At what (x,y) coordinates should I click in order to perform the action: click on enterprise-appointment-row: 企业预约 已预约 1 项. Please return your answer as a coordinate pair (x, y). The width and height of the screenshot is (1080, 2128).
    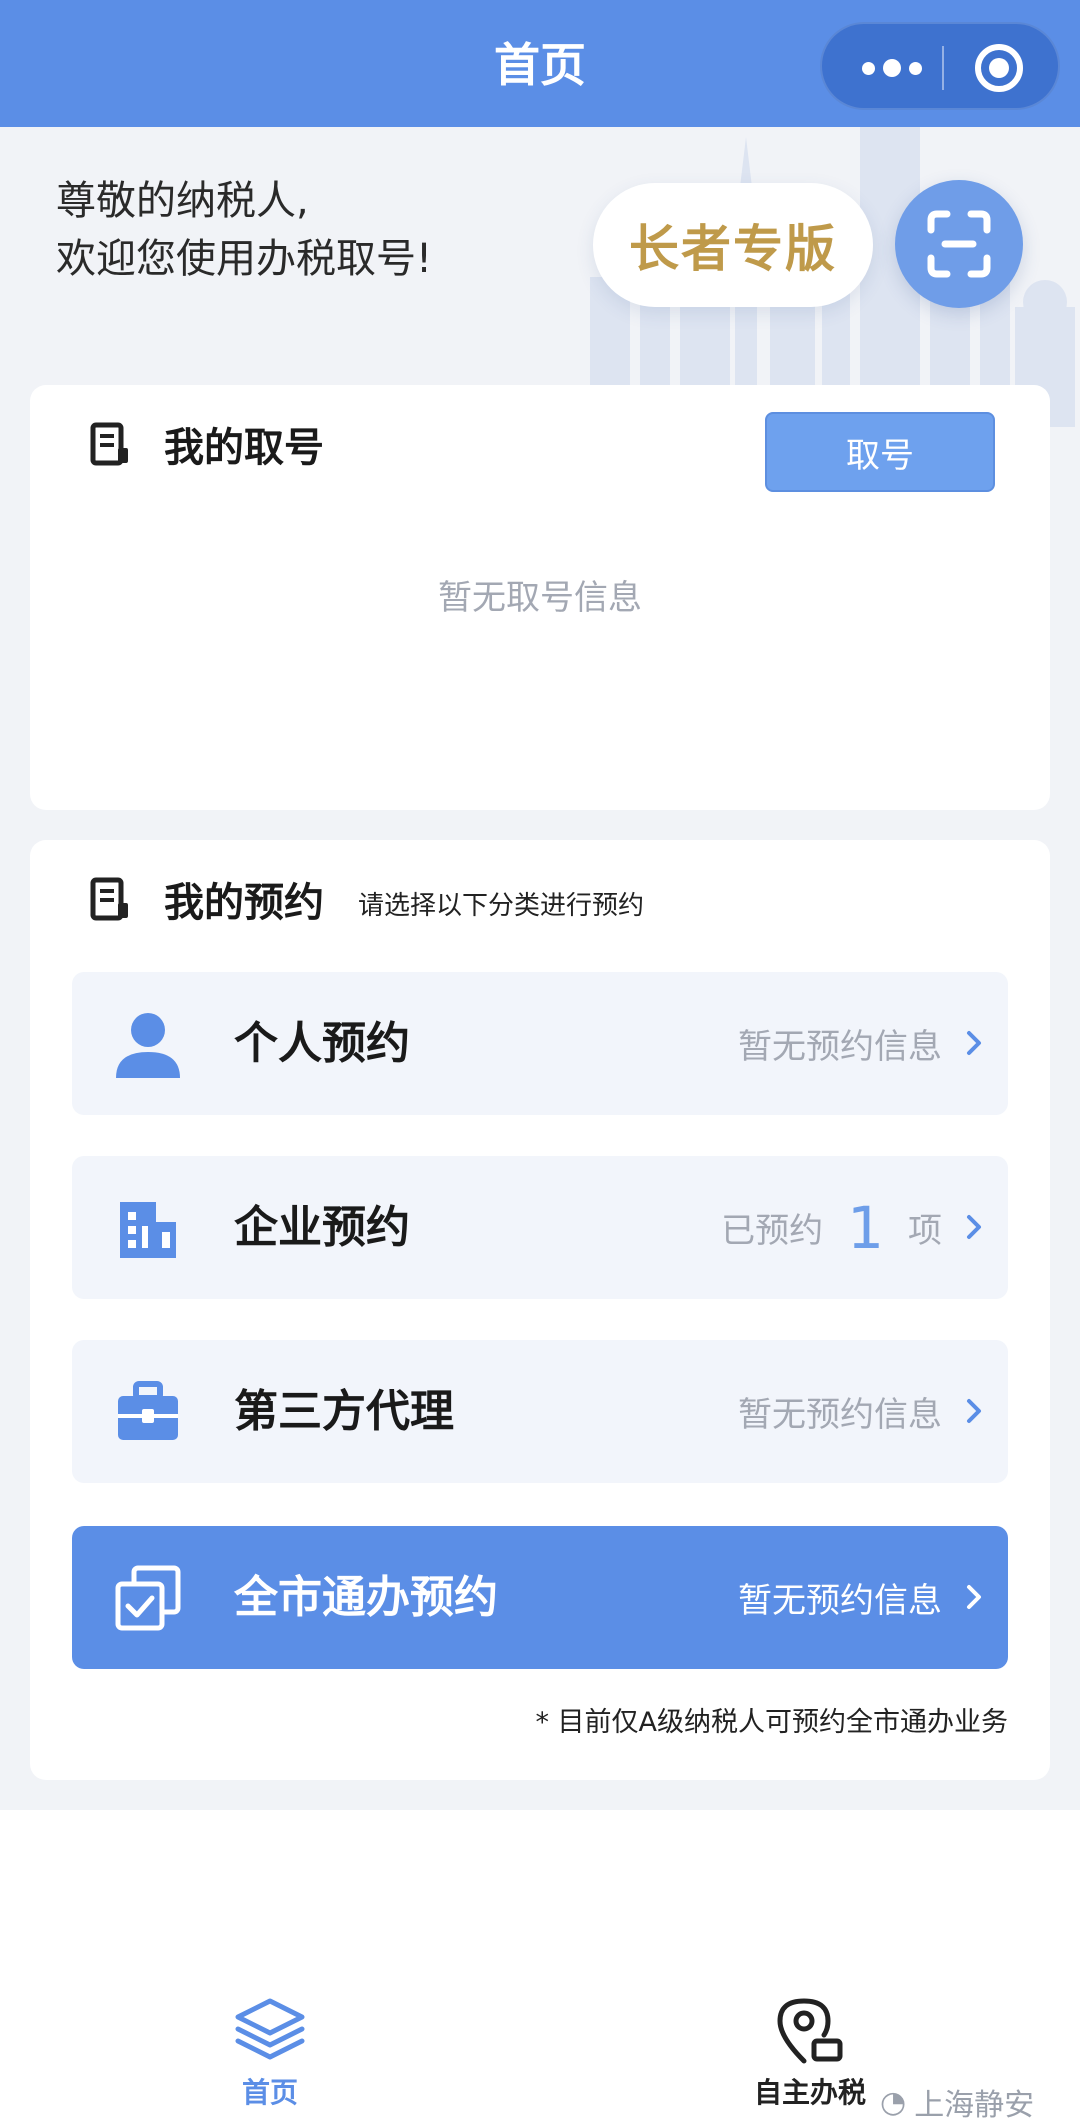
    Looking at the image, I should click on (540, 1227).